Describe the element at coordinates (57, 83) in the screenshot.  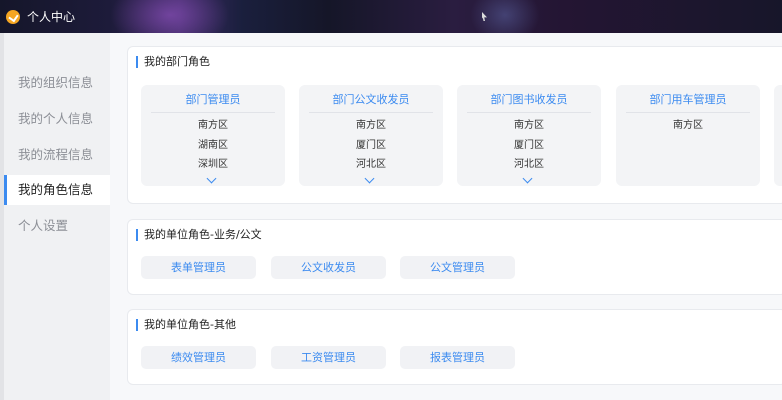
I see `sidebar-item-org-info: 我的组织信息` at that location.